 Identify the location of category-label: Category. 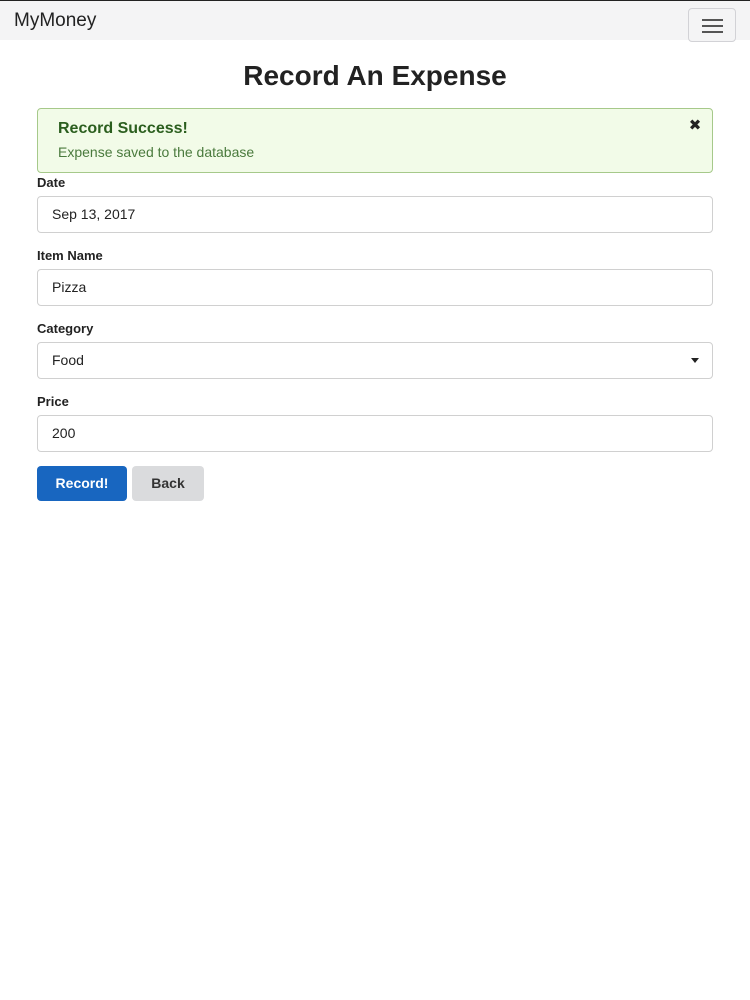
(65, 328).